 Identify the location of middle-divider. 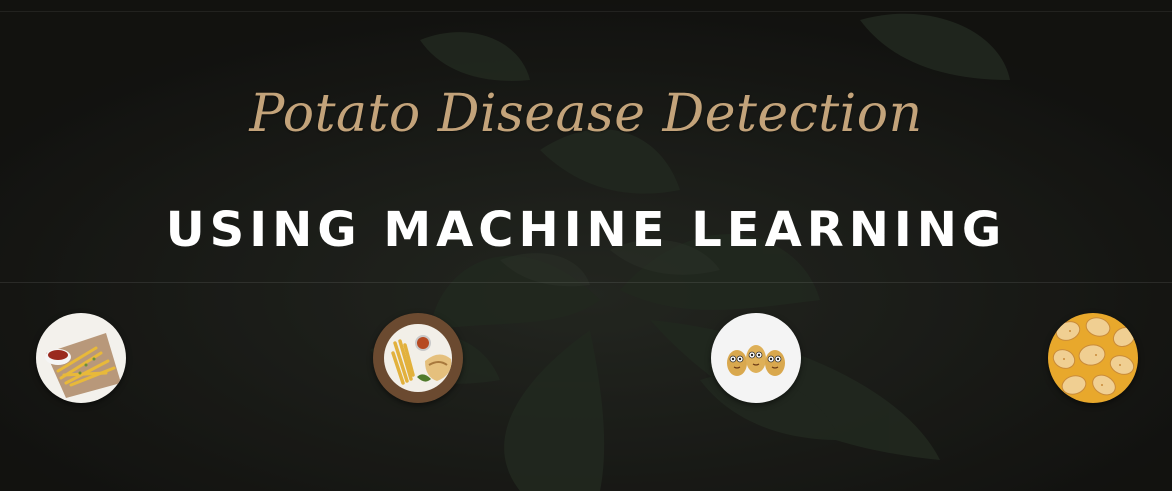
(586, 282).